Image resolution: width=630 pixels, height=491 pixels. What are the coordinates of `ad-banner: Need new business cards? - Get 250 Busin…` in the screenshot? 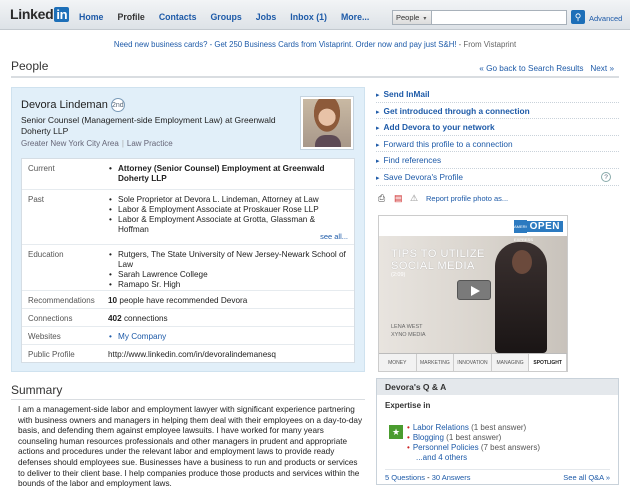 It's located at (315, 44).